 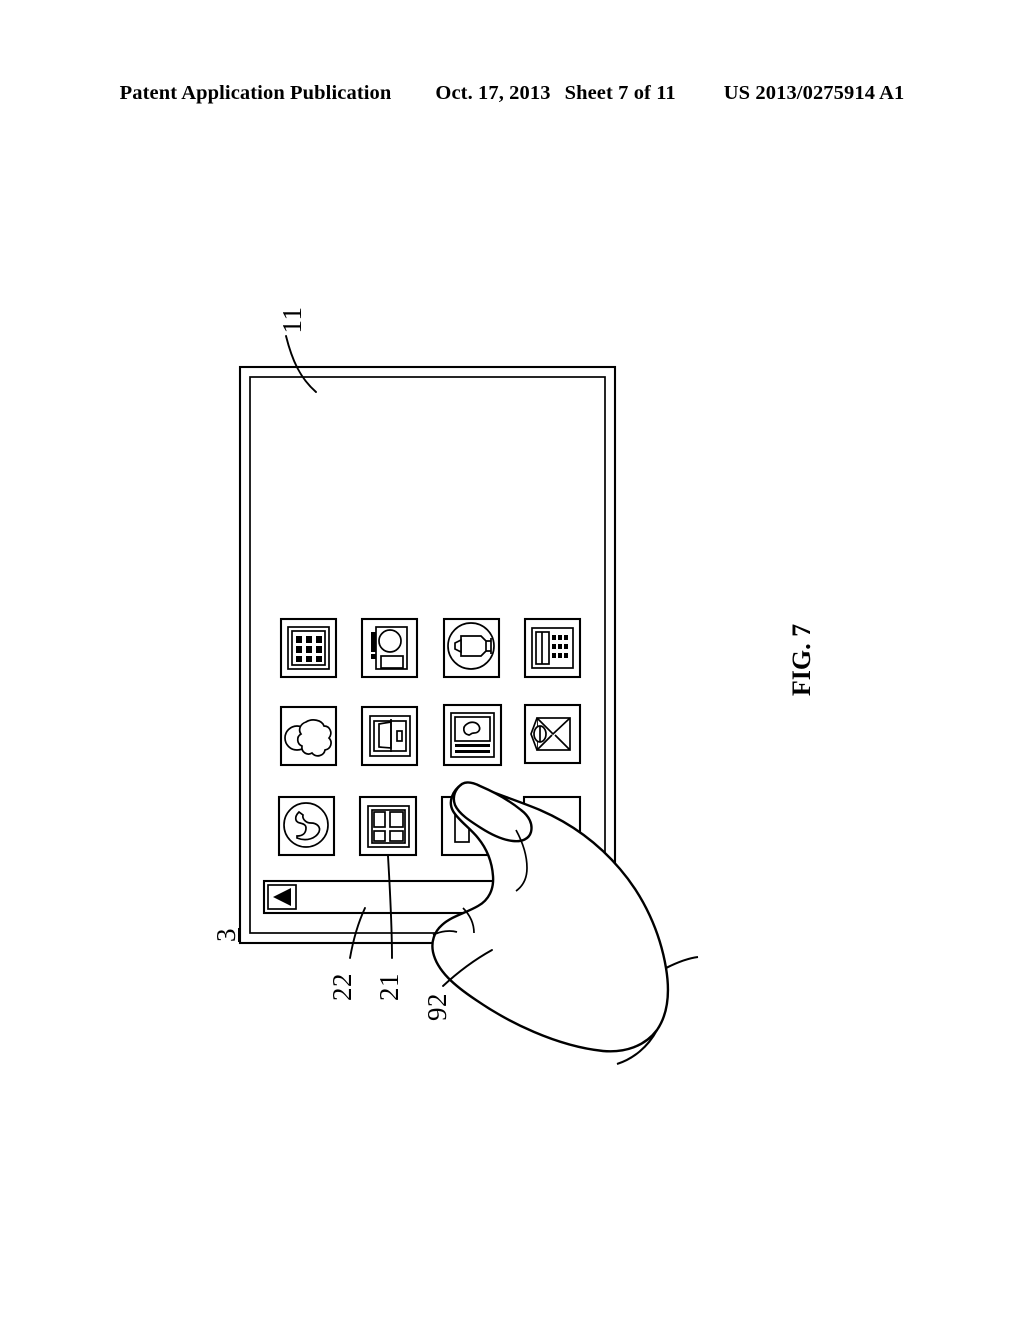 I want to click on user-hand, so click(x=565, y=923).